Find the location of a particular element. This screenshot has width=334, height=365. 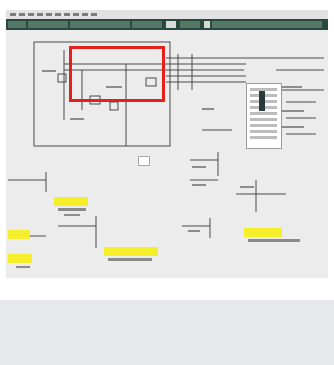

pin-list-panel is located at coordinates (264, 116).